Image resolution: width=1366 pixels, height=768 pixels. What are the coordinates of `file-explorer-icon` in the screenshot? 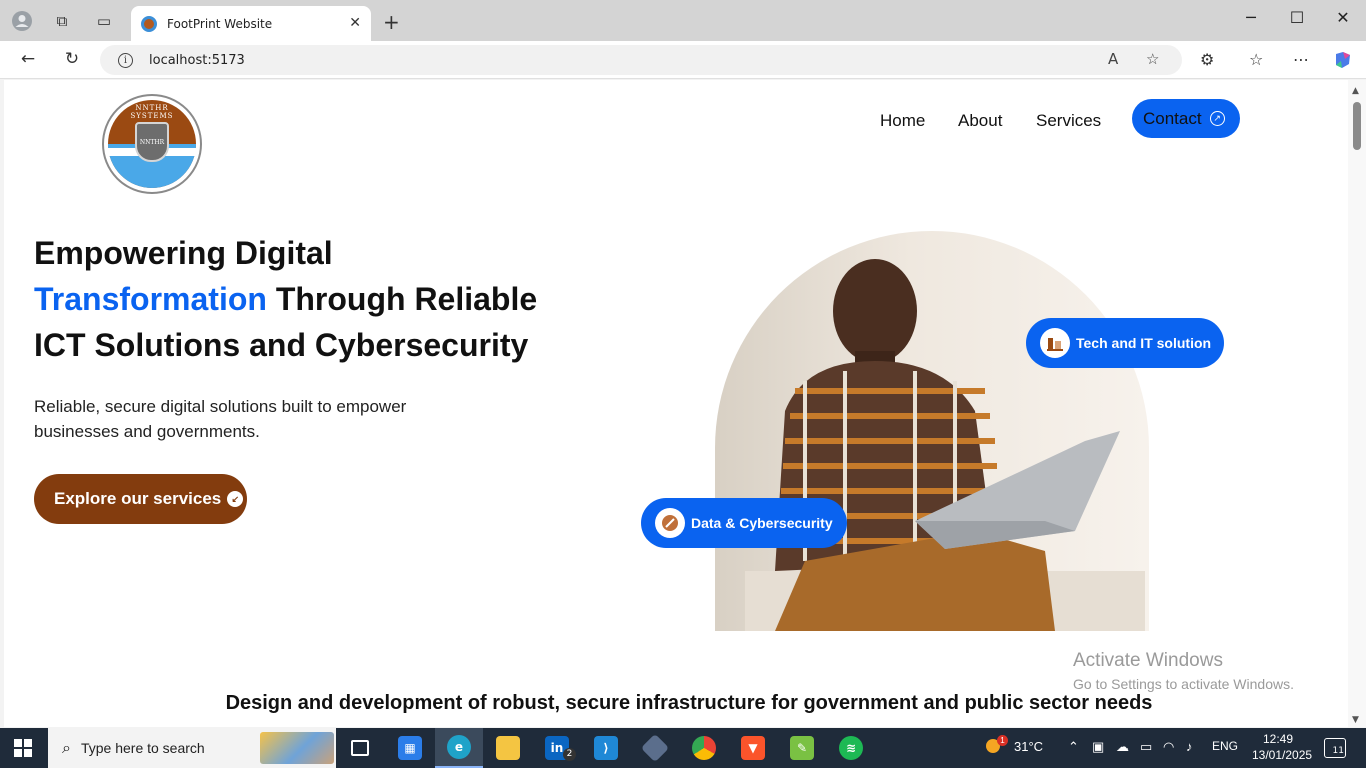 It's located at (508, 748).